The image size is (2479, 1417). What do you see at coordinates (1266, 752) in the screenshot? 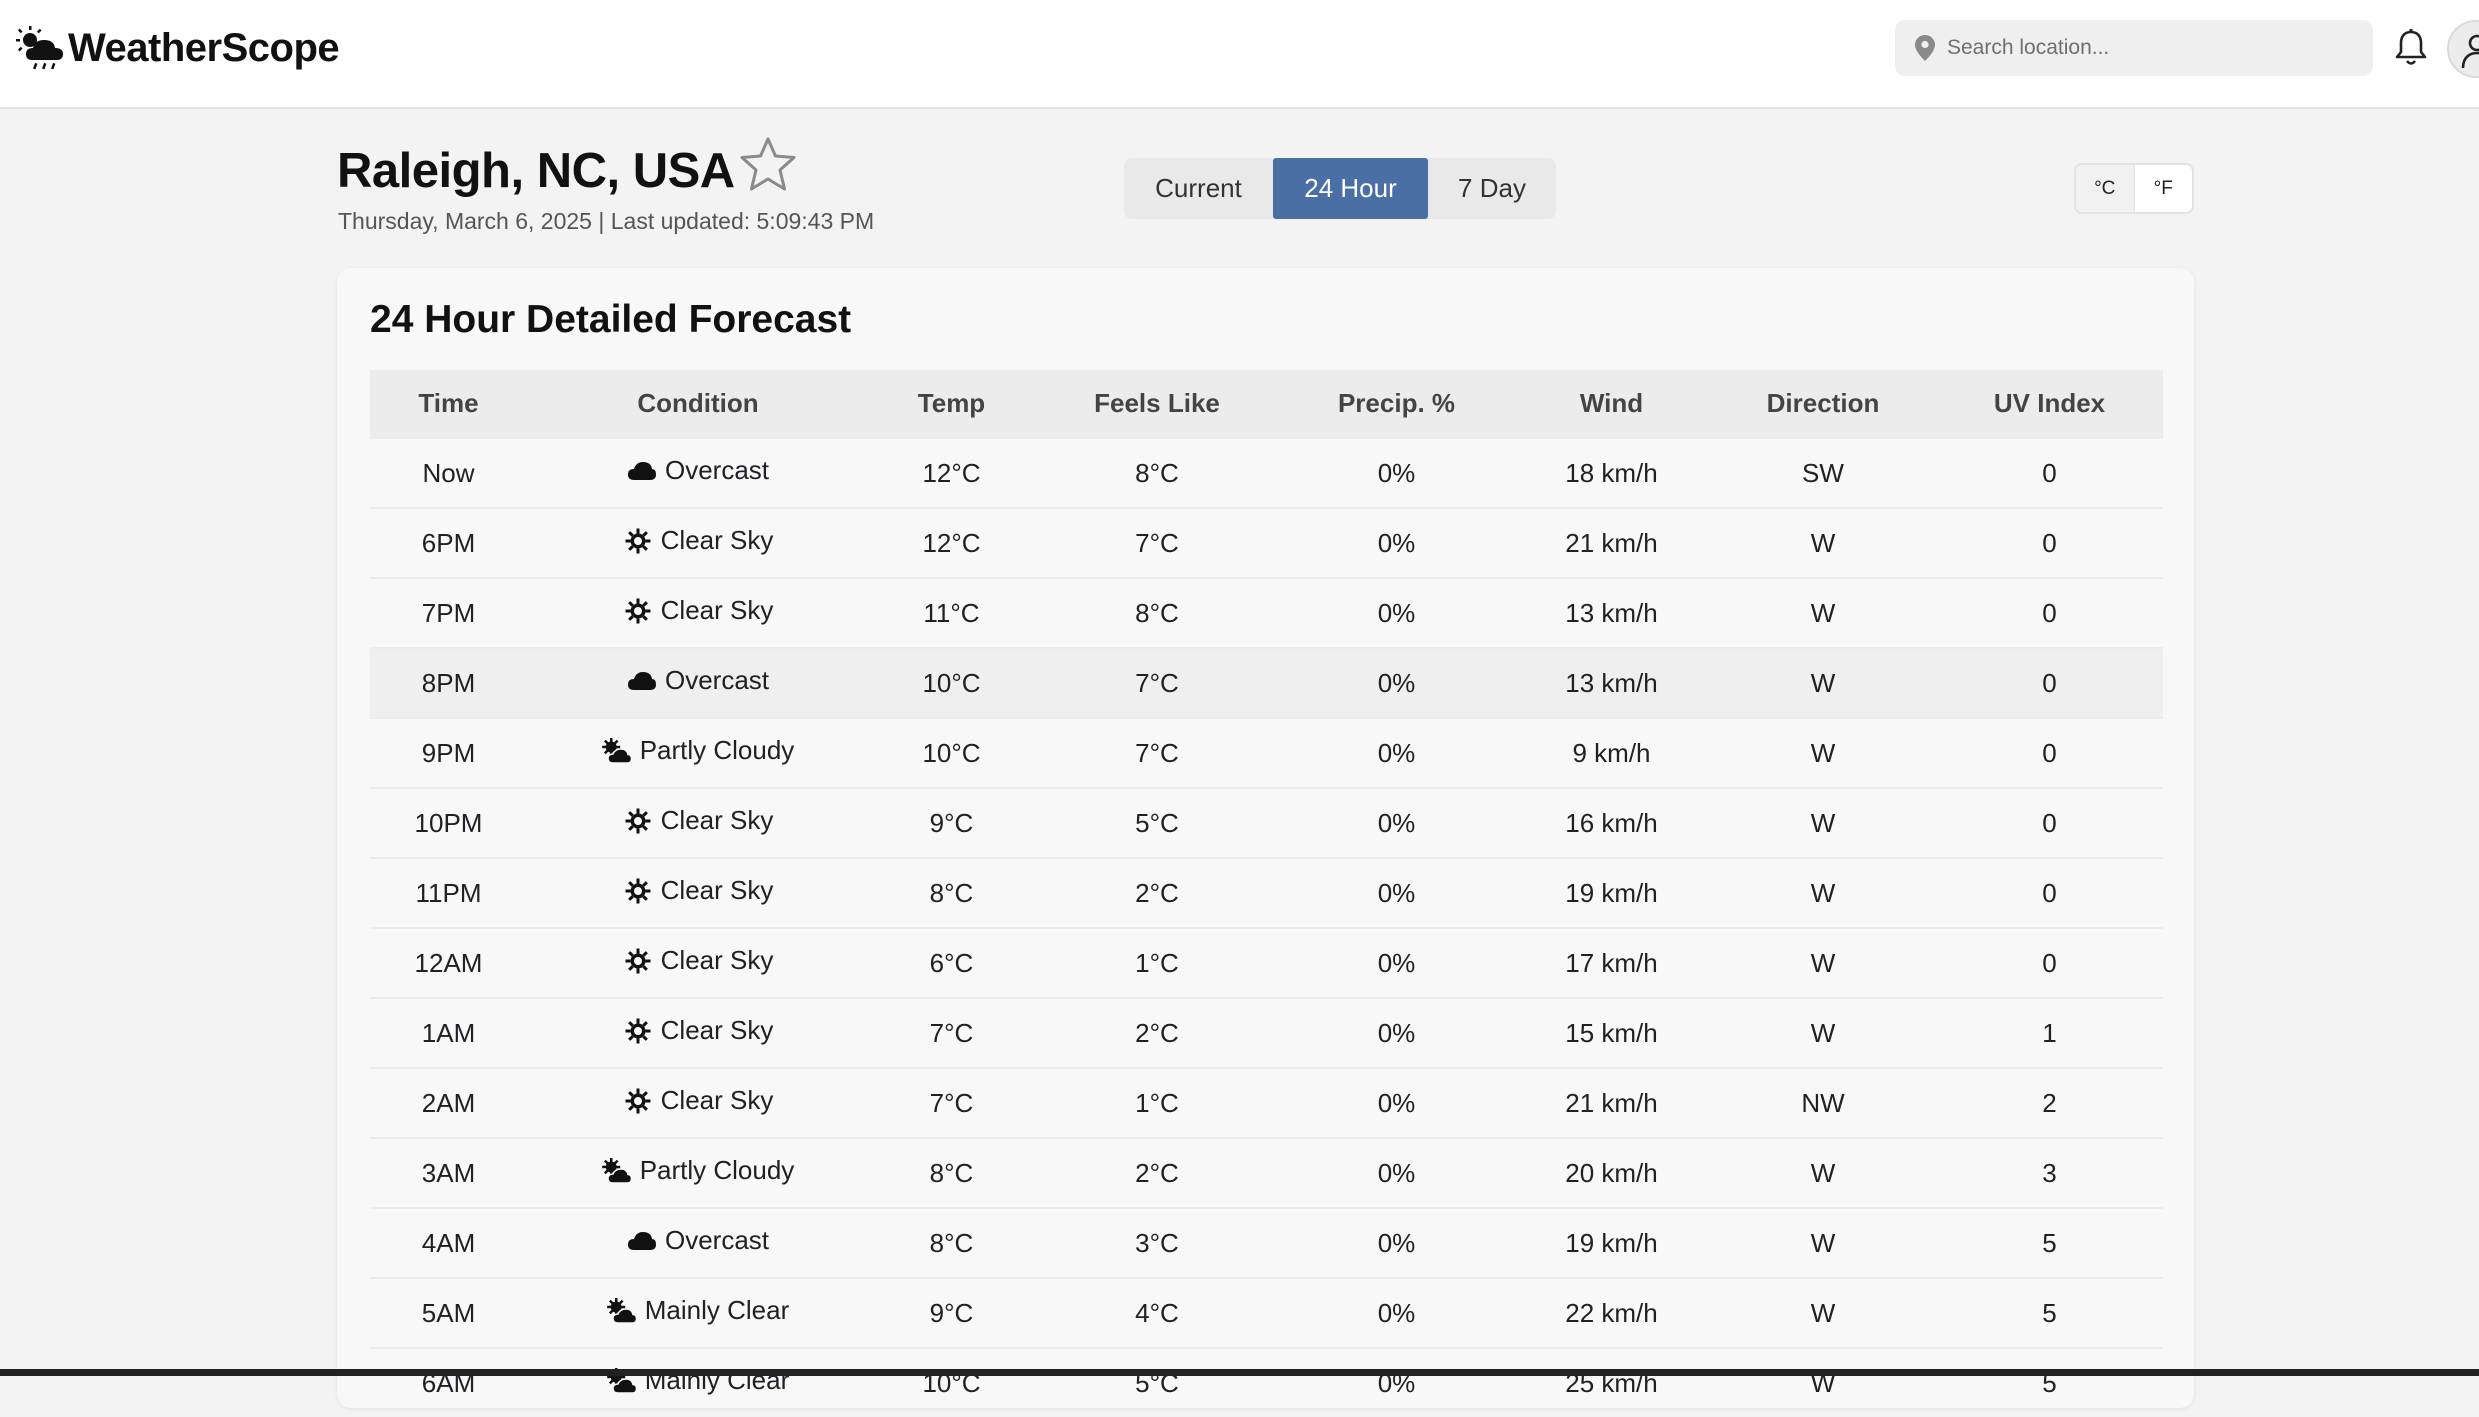
I see `table-row: 9PM Partly Cloudy 10°C 7°C 0% 9 km/h W 0` at bounding box center [1266, 752].